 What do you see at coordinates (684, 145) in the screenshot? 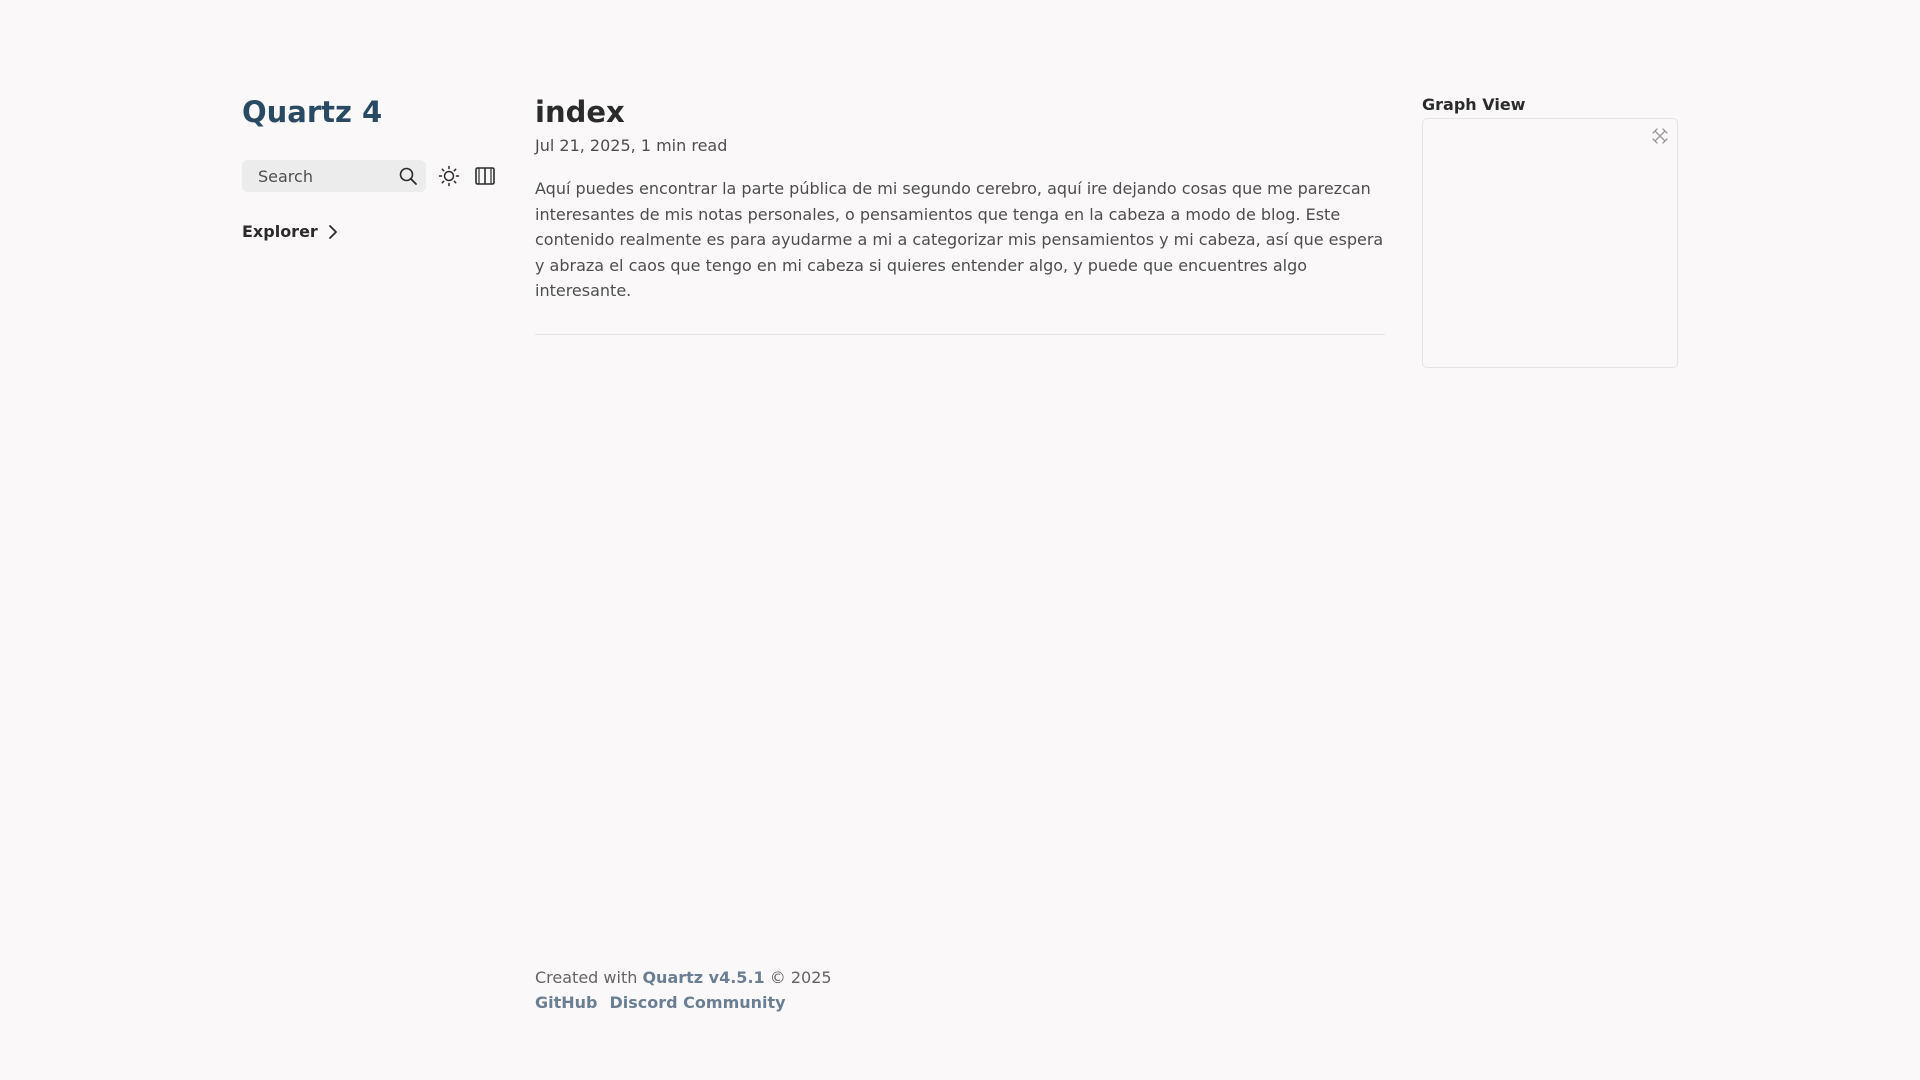
I see `read-time: 1 min read` at bounding box center [684, 145].